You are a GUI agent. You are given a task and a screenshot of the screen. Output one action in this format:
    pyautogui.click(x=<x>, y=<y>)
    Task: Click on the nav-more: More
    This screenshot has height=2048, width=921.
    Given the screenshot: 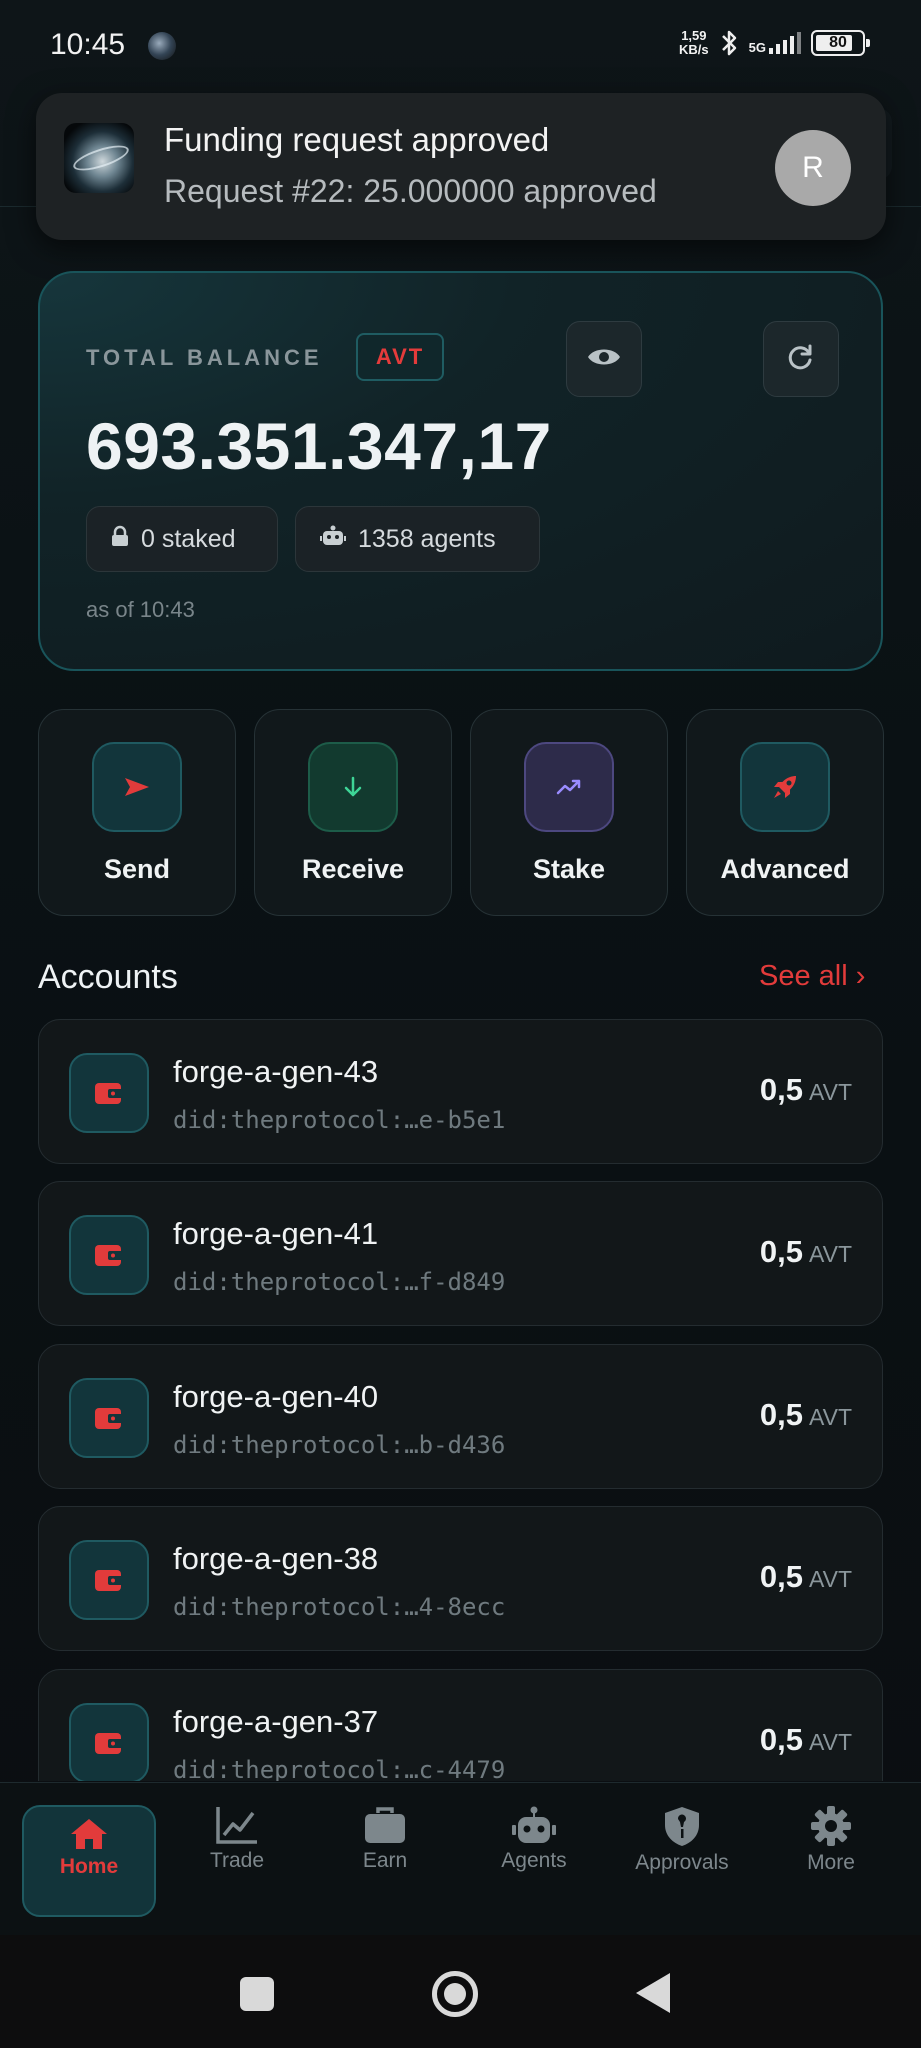 What is the action you would take?
    pyautogui.click(x=831, y=1860)
    